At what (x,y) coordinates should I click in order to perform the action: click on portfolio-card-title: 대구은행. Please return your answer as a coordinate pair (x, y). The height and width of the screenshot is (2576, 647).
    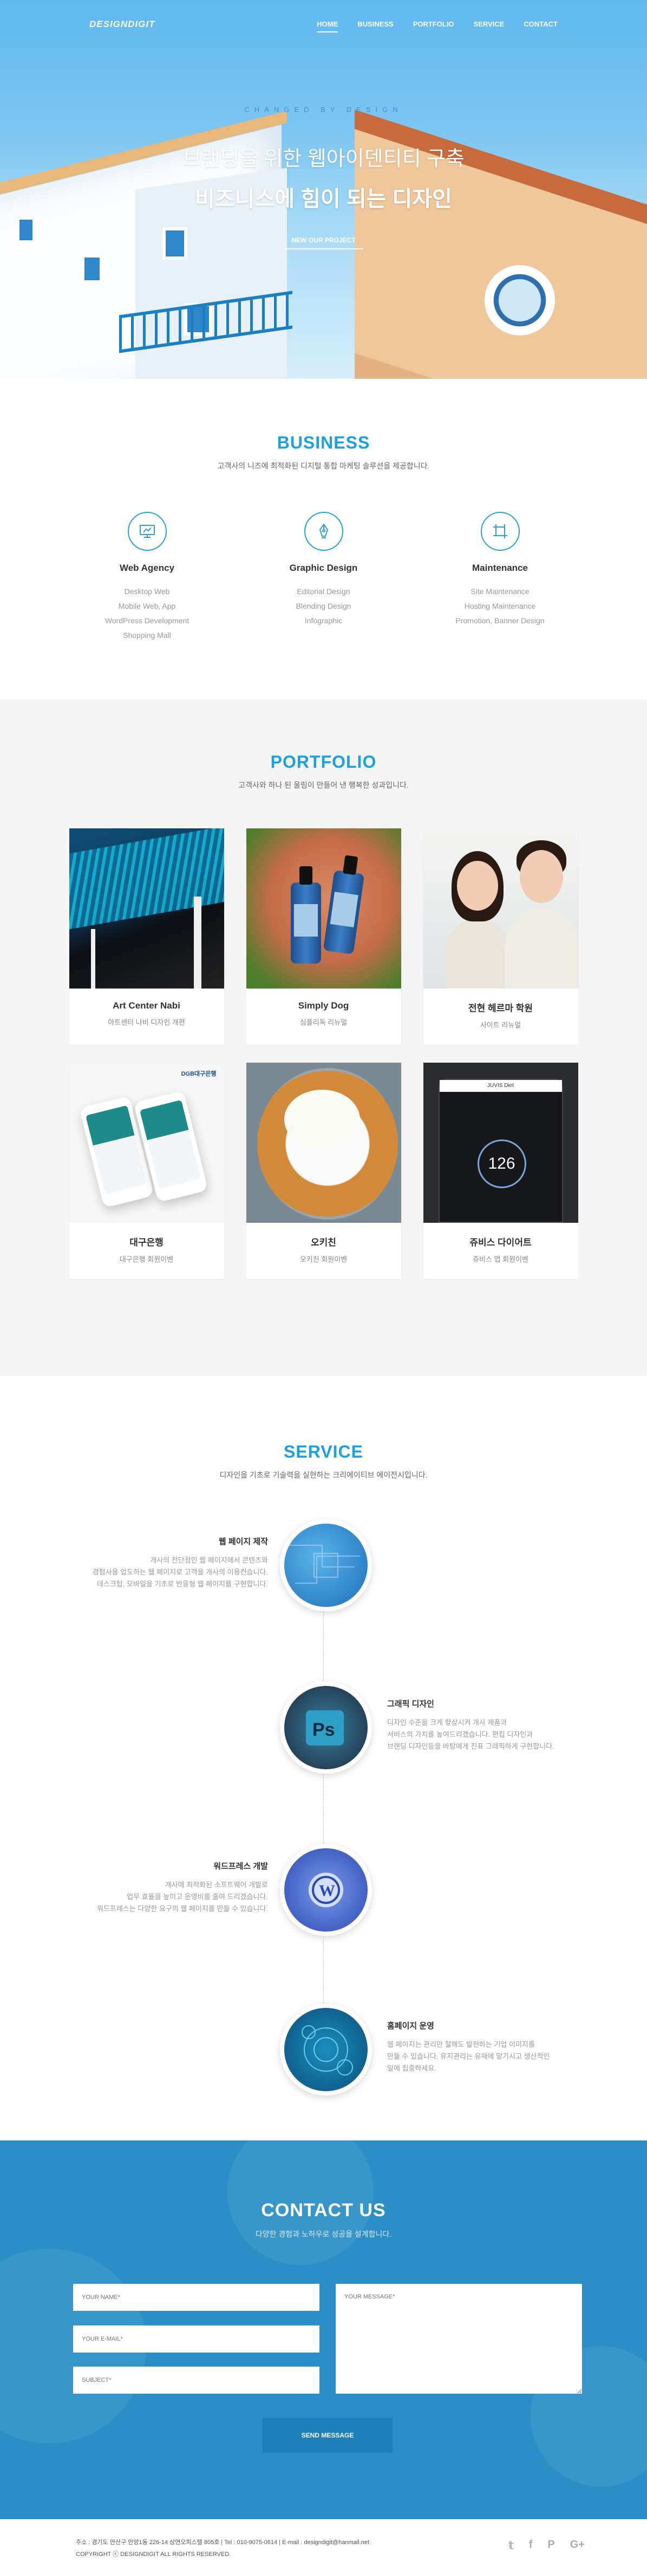
    Looking at the image, I should click on (146, 1242).